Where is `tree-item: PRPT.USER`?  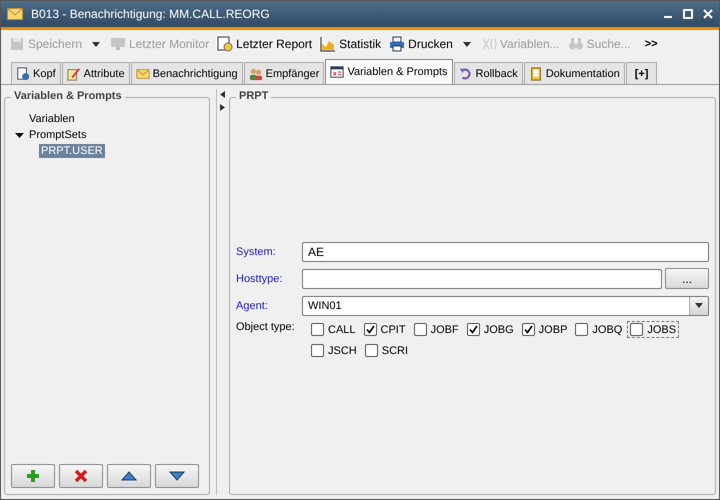 tree-item: PRPT.USER is located at coordinates (72, 151).